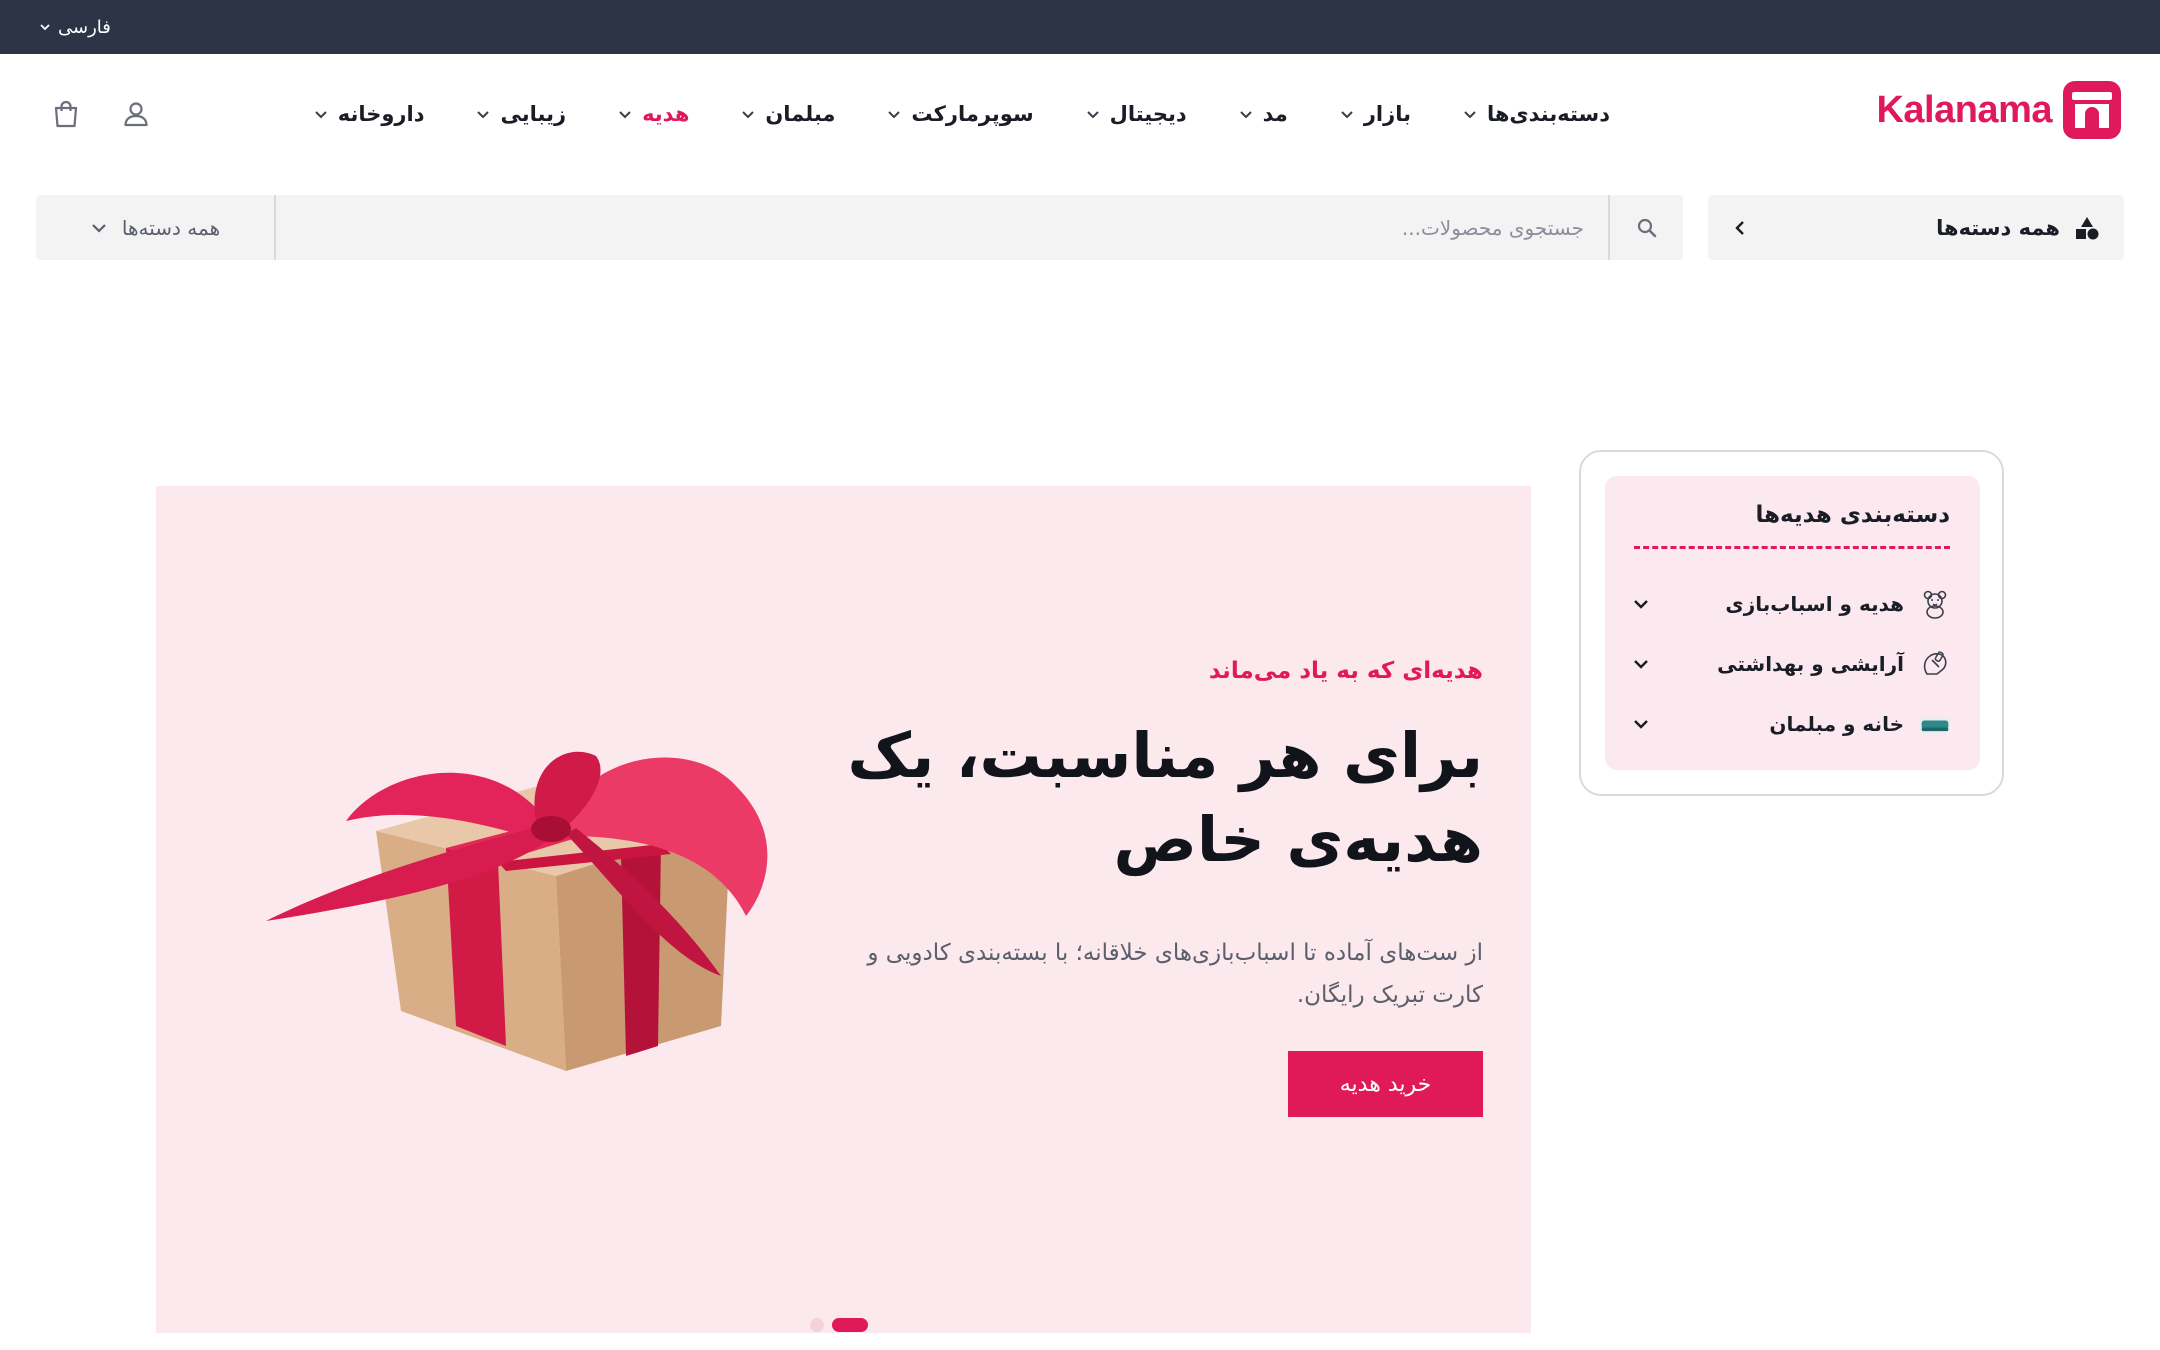 This screenshot has height=1350, width=2160. I want to click on nav-item-bazaar: بازار, so click(1375, 114).